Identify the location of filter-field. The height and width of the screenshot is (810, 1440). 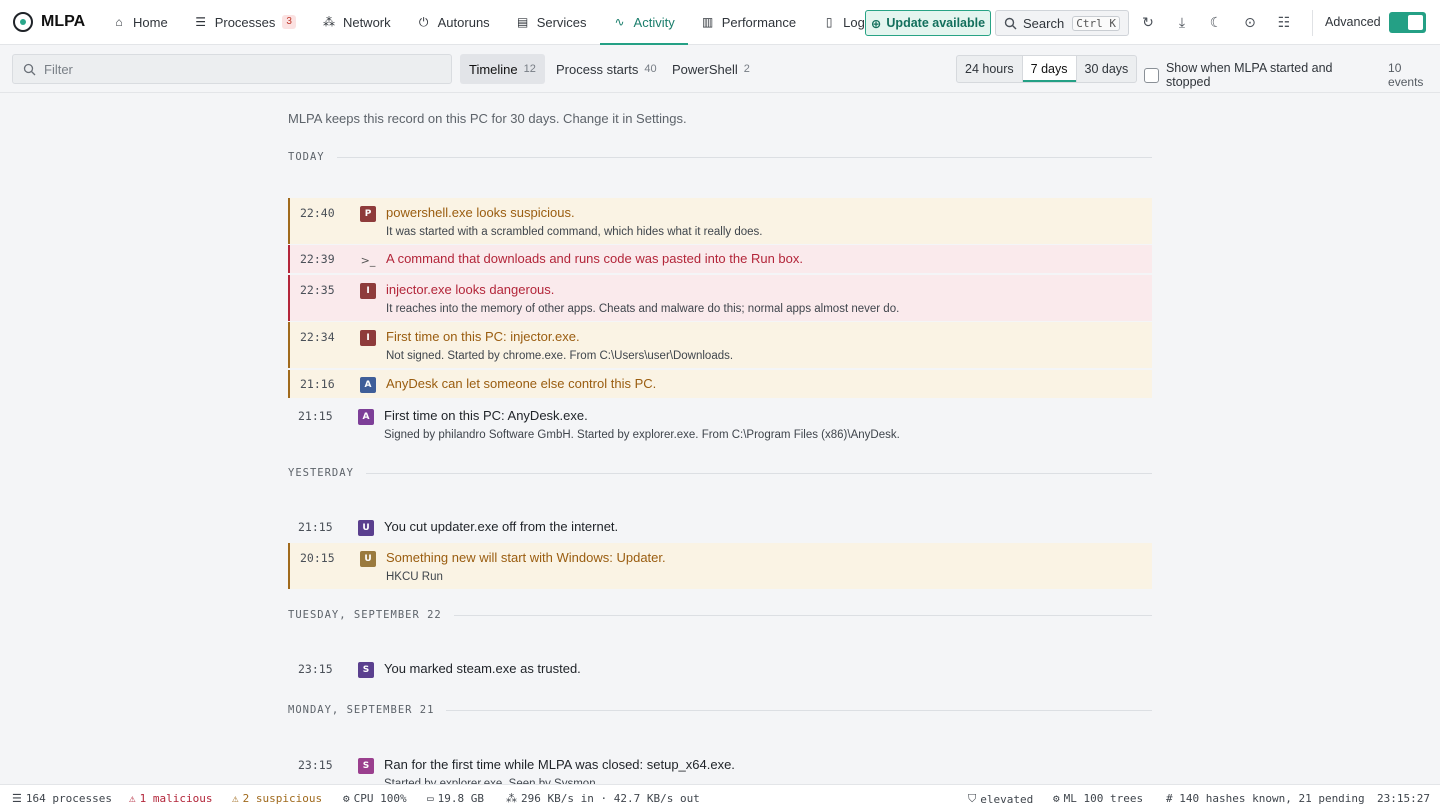
(232, 69).